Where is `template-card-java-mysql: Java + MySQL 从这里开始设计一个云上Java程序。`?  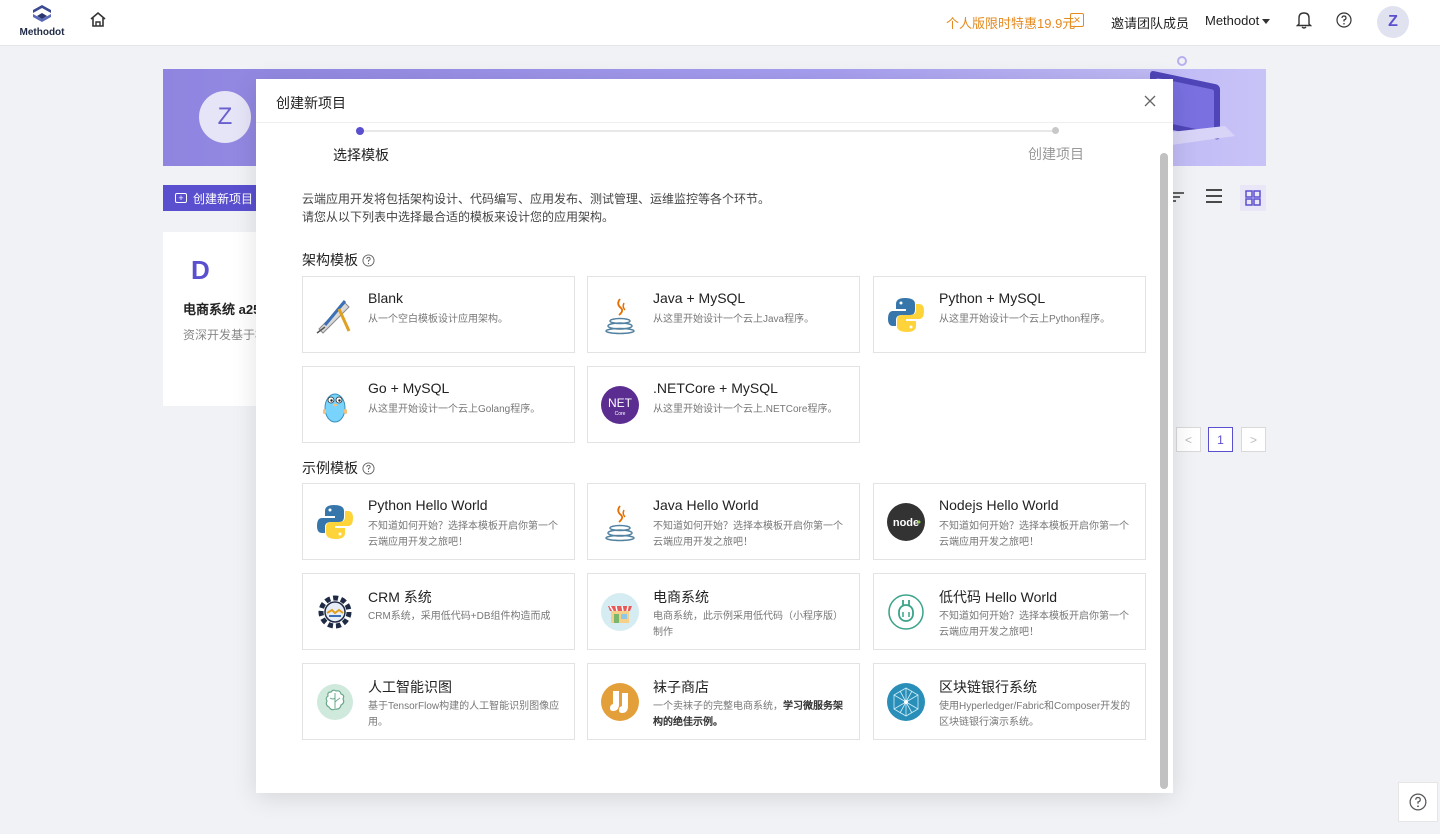
template-card-java-mysql: Java + MySQL 从这里开始设计一个云上Java程序。 is located at coordinates (723, 314).